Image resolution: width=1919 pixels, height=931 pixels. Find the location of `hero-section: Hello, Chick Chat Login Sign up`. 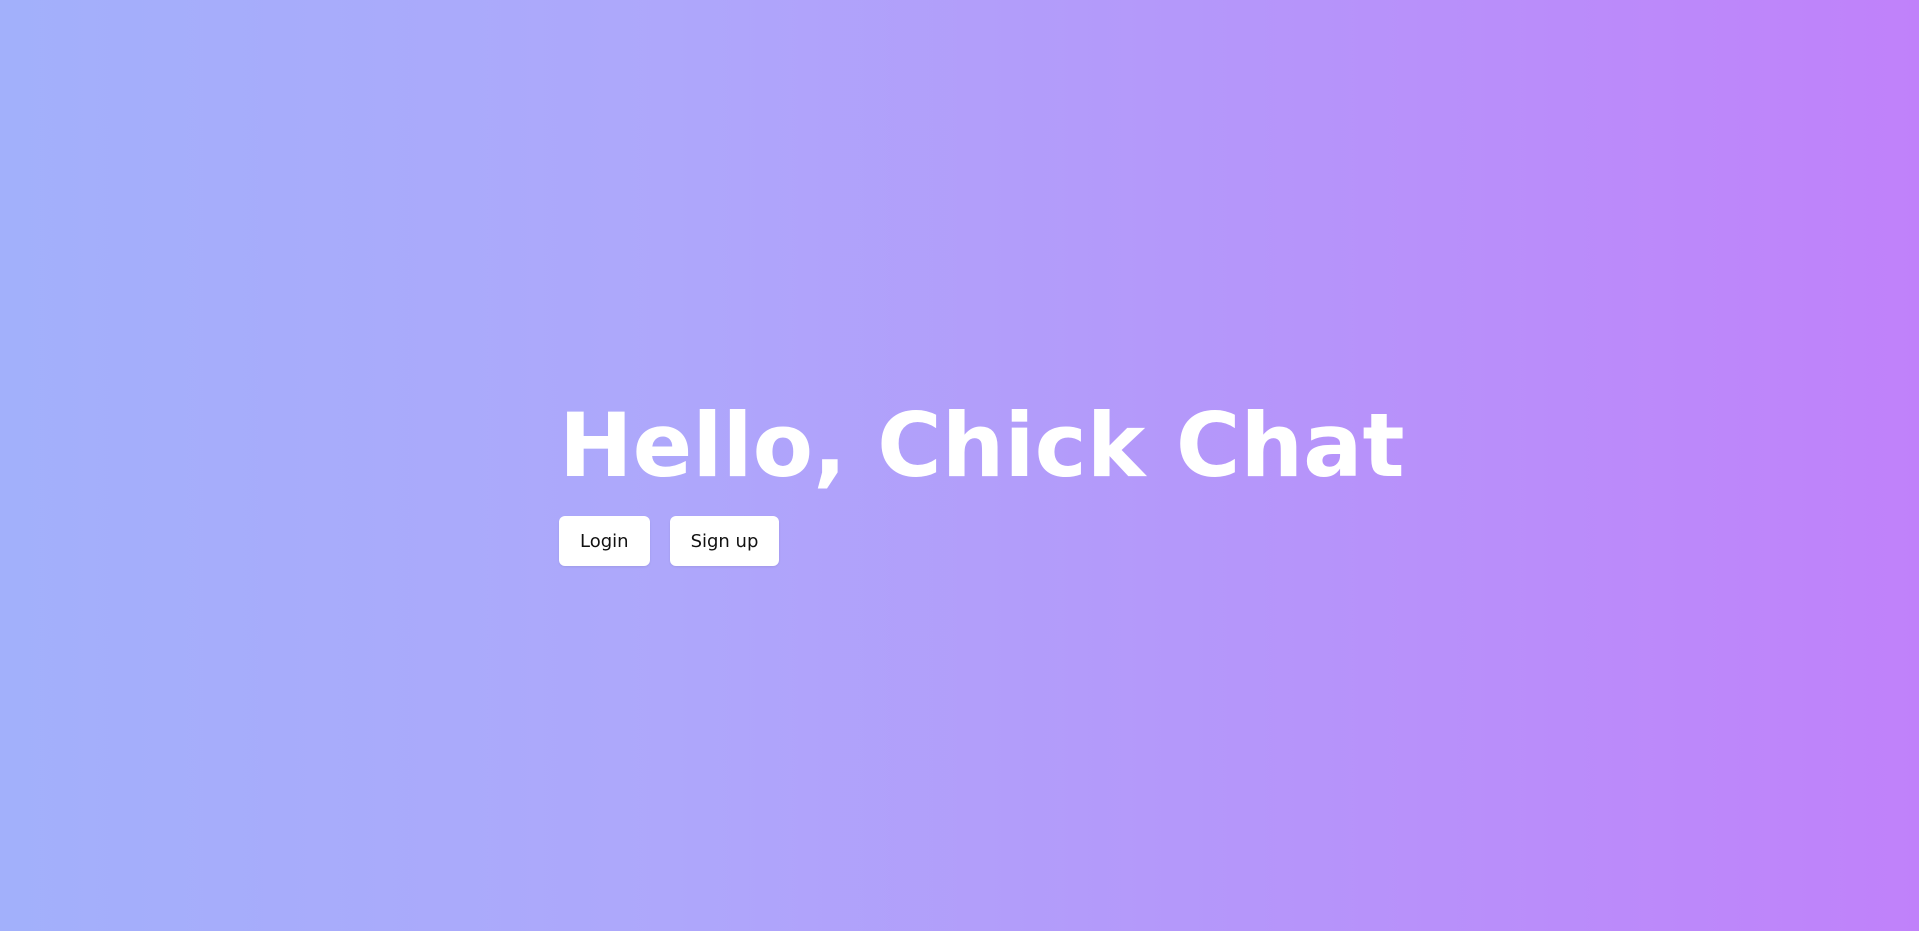

hero-section: Hello, Chick Chat Login Sign up is located at coordinates (982, 481).